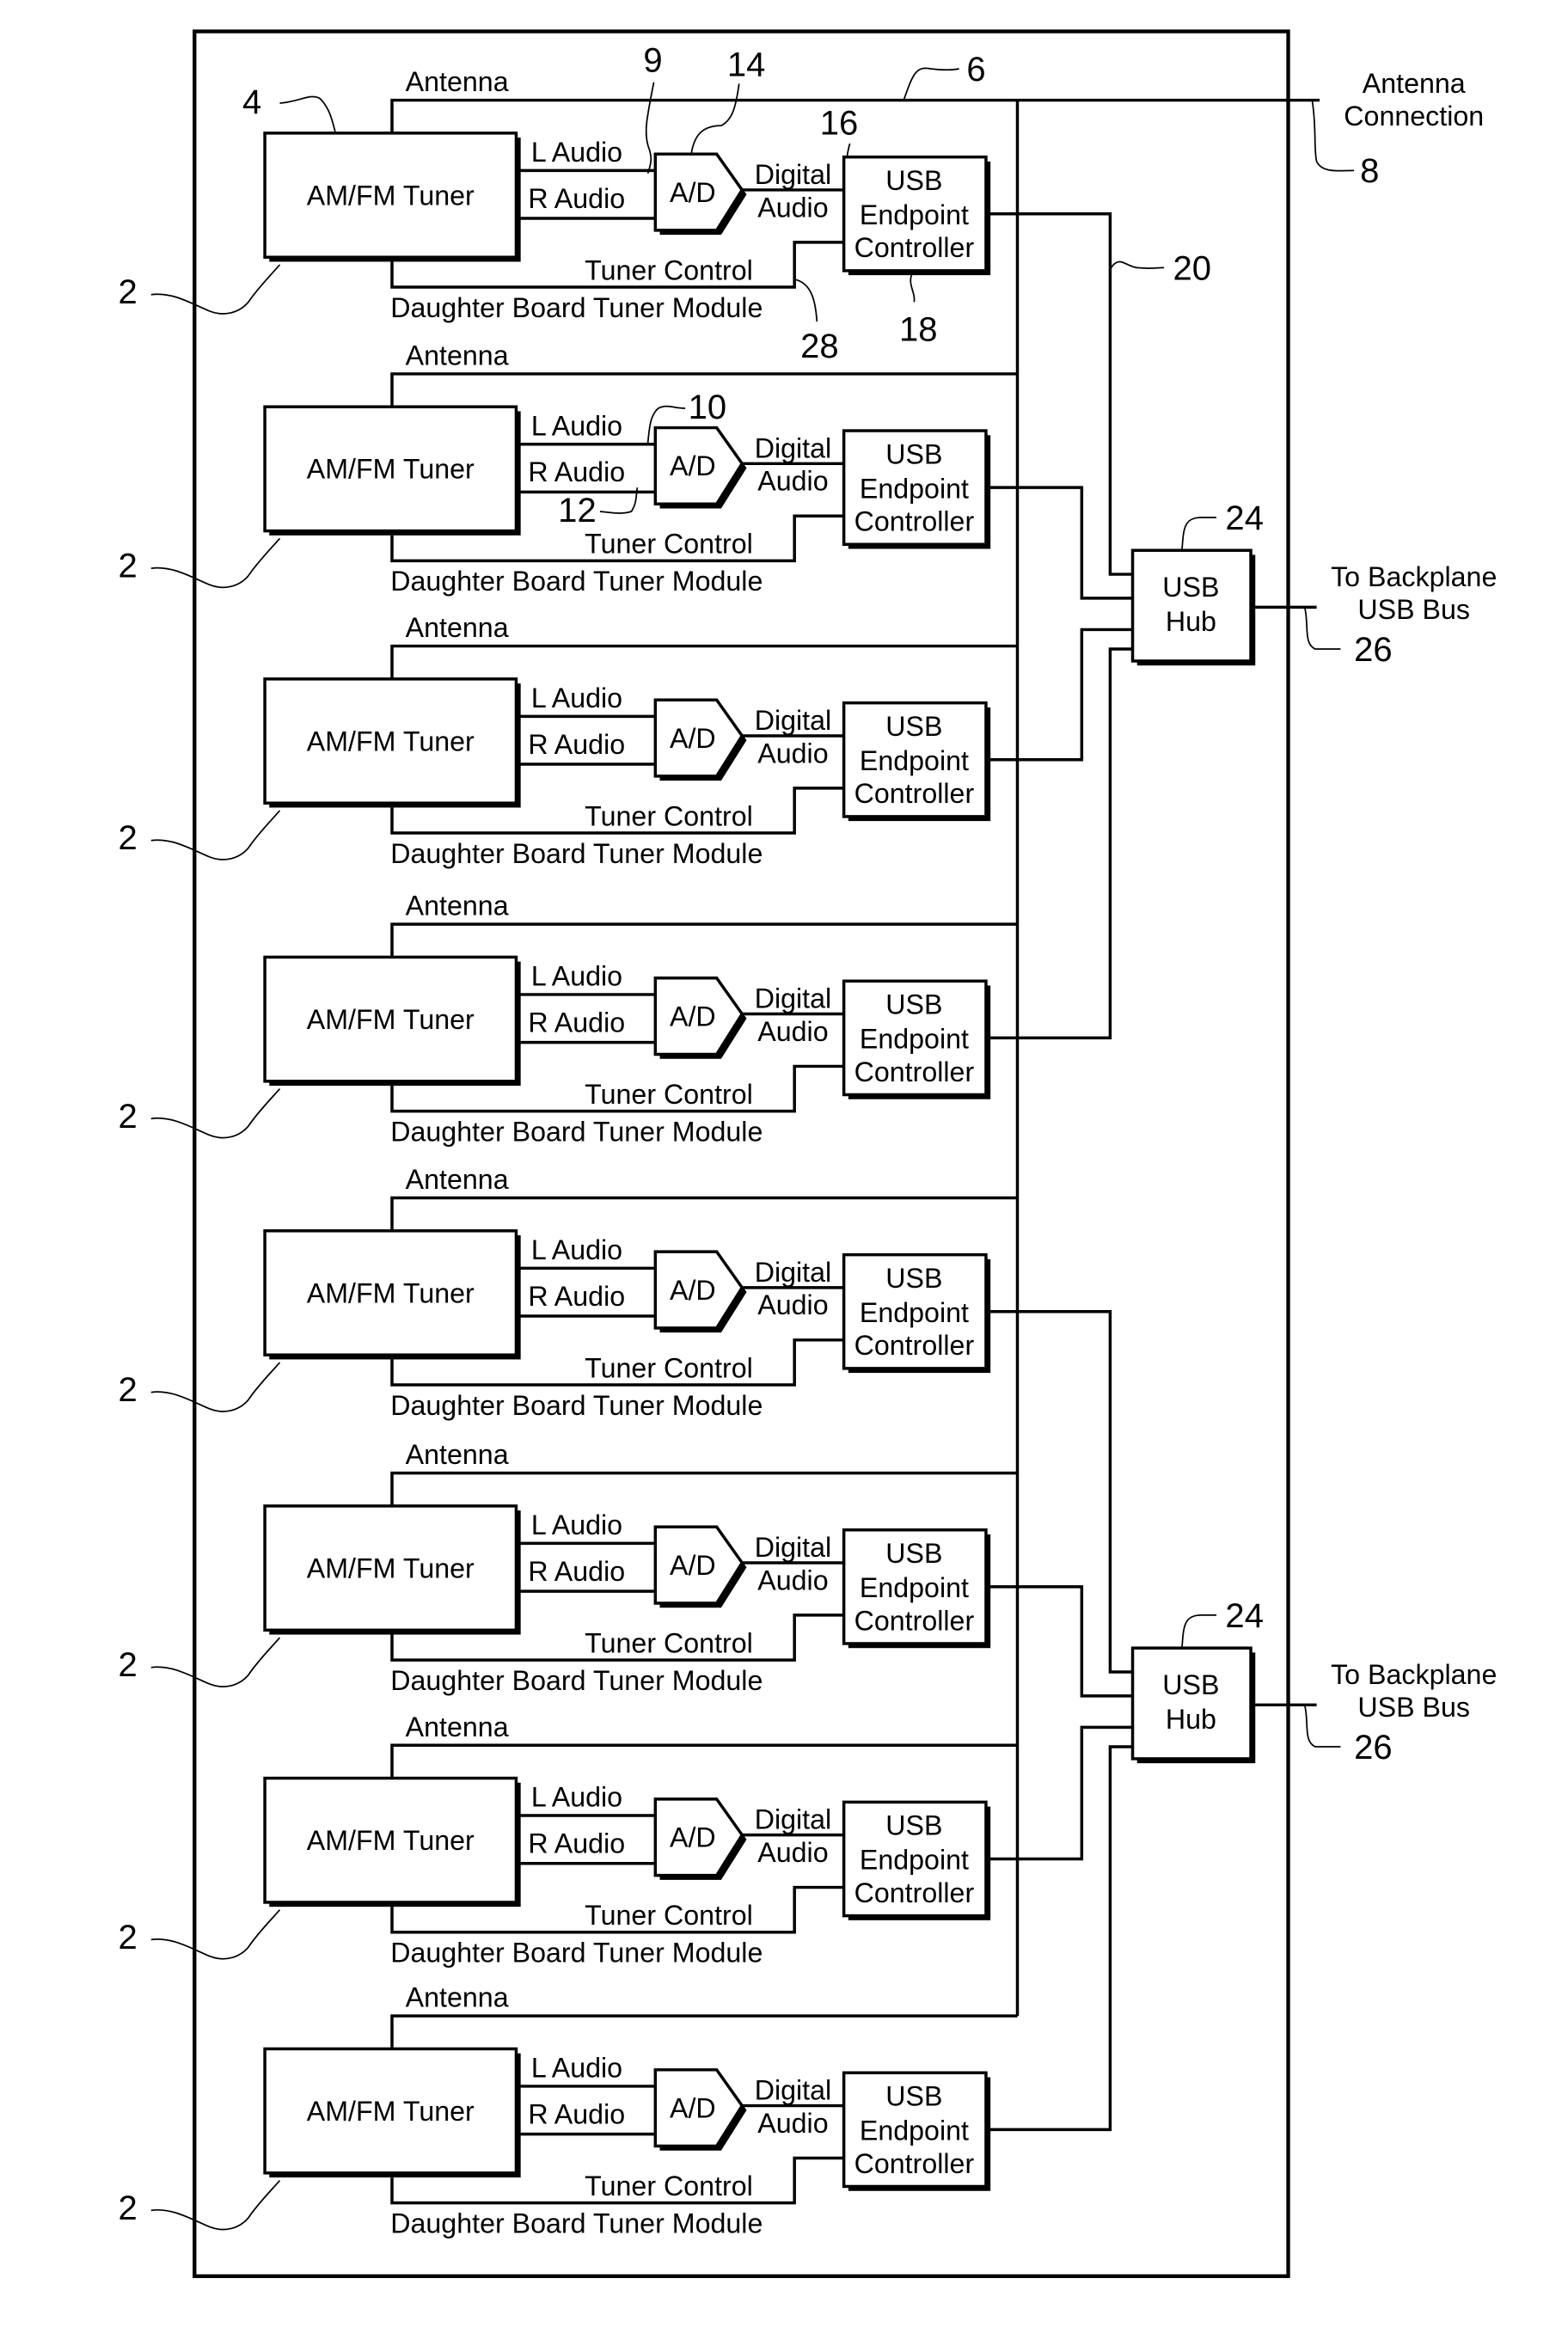 The width and height of the screenshot is (1568, 2333). I want to click on usb-link-ref: 20, so click(1192, 268).